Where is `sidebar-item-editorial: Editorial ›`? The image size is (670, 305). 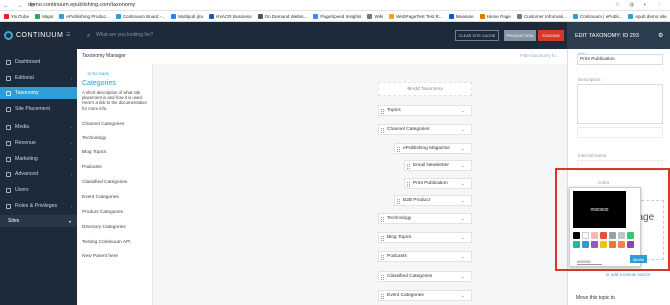
sidebar-item-editorial: Editorial › is located at coordinates (38, 78).